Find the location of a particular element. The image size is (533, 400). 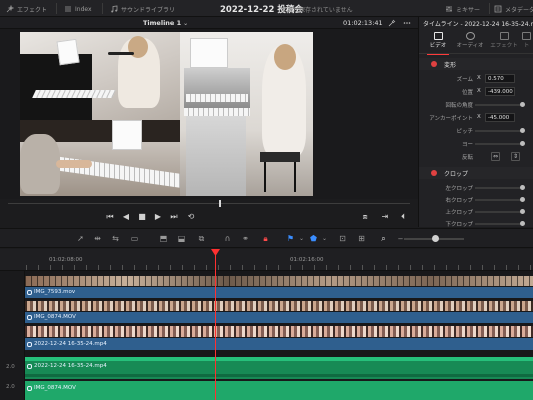

pitch-slider-knob is located at coordinates (522, 130).